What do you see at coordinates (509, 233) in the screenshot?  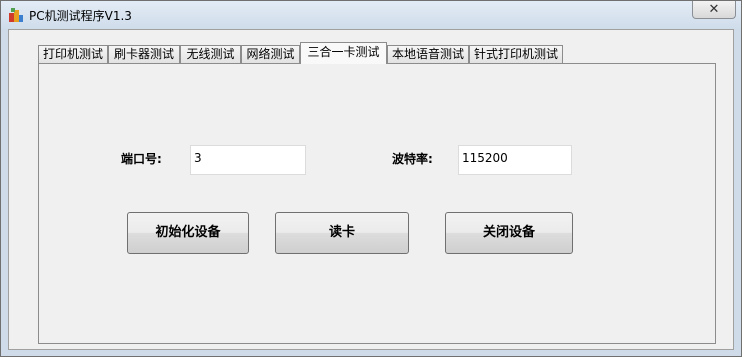 I see `close-device-button: 关闭设备` at bounding box center [509, 233].